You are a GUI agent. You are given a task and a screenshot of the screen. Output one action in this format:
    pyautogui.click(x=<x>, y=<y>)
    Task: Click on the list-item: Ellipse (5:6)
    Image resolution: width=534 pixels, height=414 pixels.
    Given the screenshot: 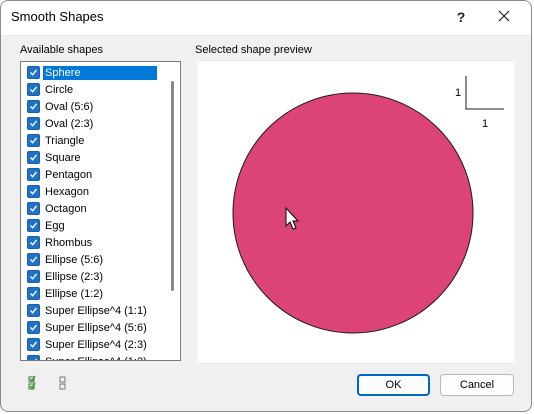 What is the action you would take?
    pyautogui.click(x=94, y=259)
    